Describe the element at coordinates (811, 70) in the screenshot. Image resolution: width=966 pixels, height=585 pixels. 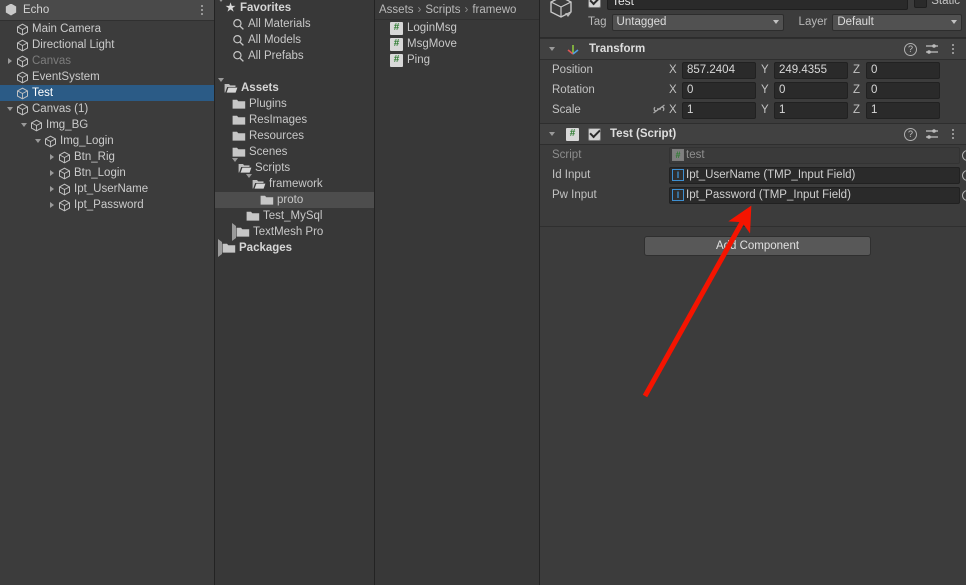
I see `transform-position-y-input: 249.4355` at that location.